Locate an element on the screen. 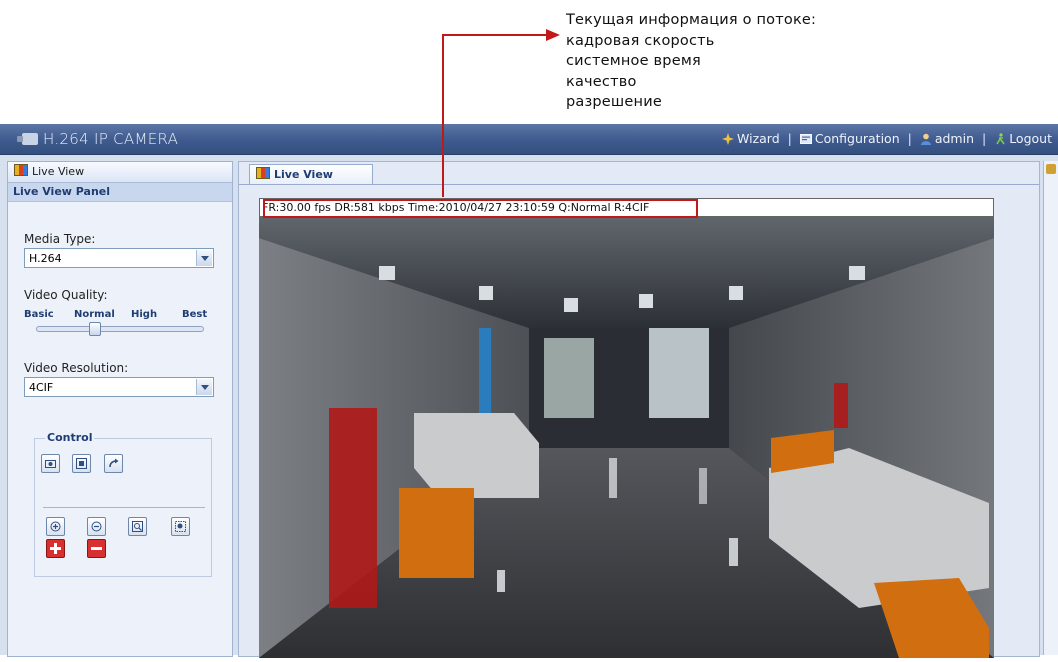 Image resolution: width=1058 pixels, height=662 pixels. quality-level-normal: Normal is located at coordinates (94, 314).